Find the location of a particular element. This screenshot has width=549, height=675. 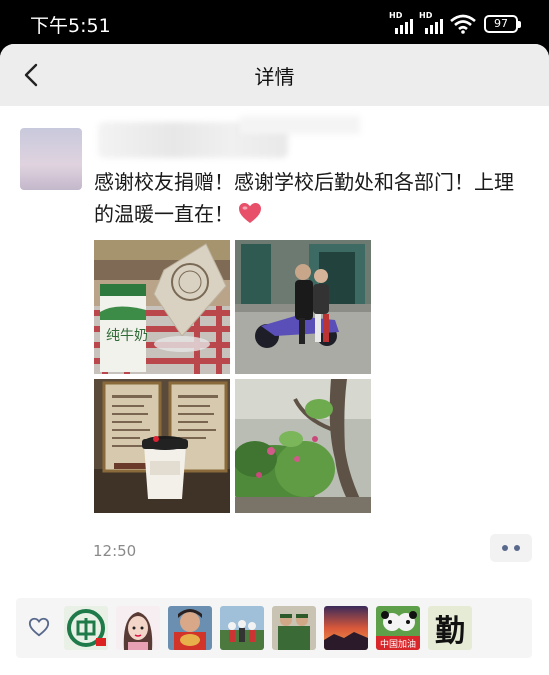

avatar-panda-china: 中国加油 is located at coordinates (398, 628).